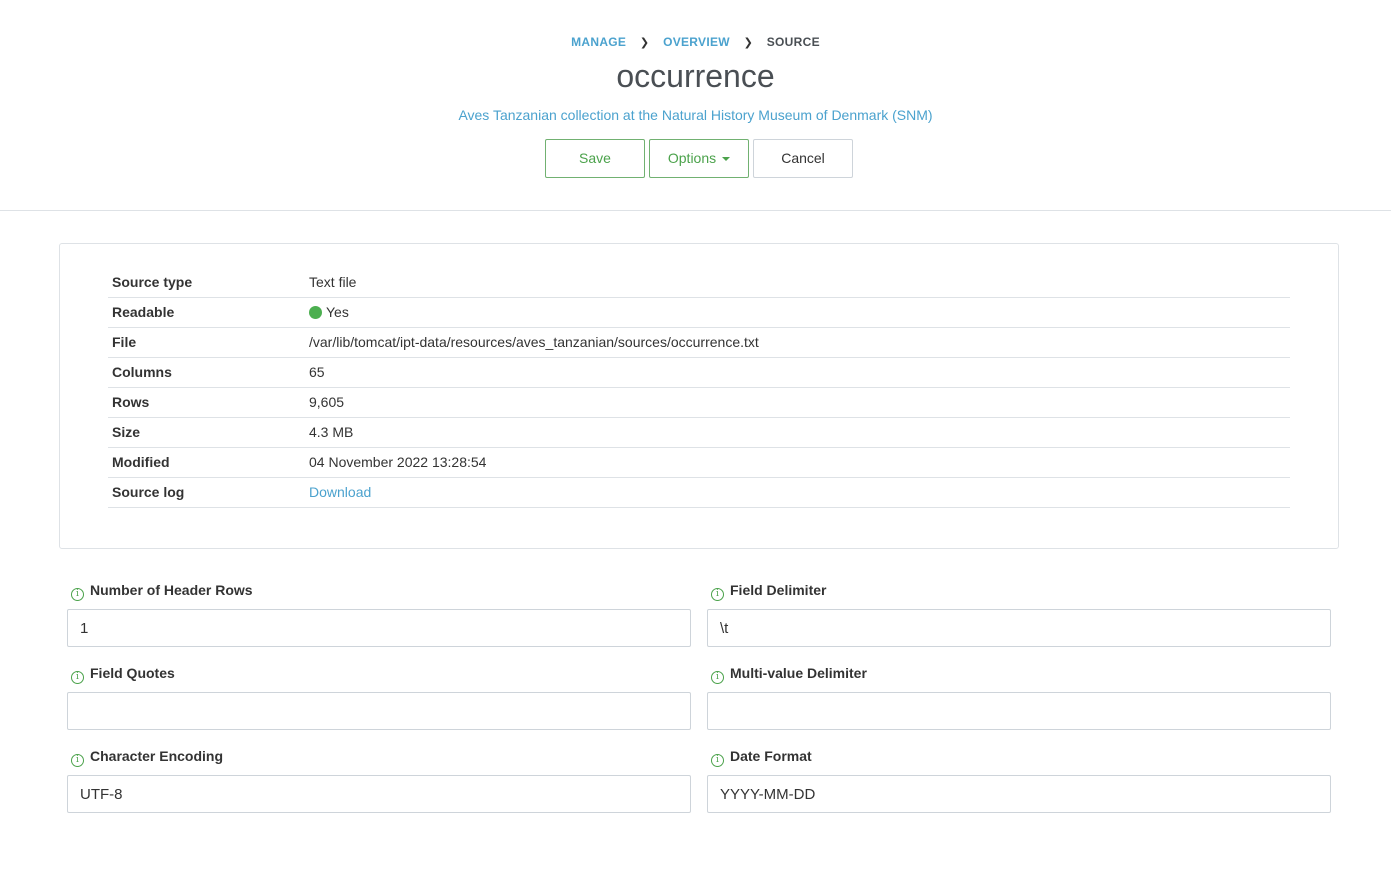 The image size is (1391, 878). Describe the element at coordinates (797, 312) in the screenshot. I see `readable-status: Yes` at that location.